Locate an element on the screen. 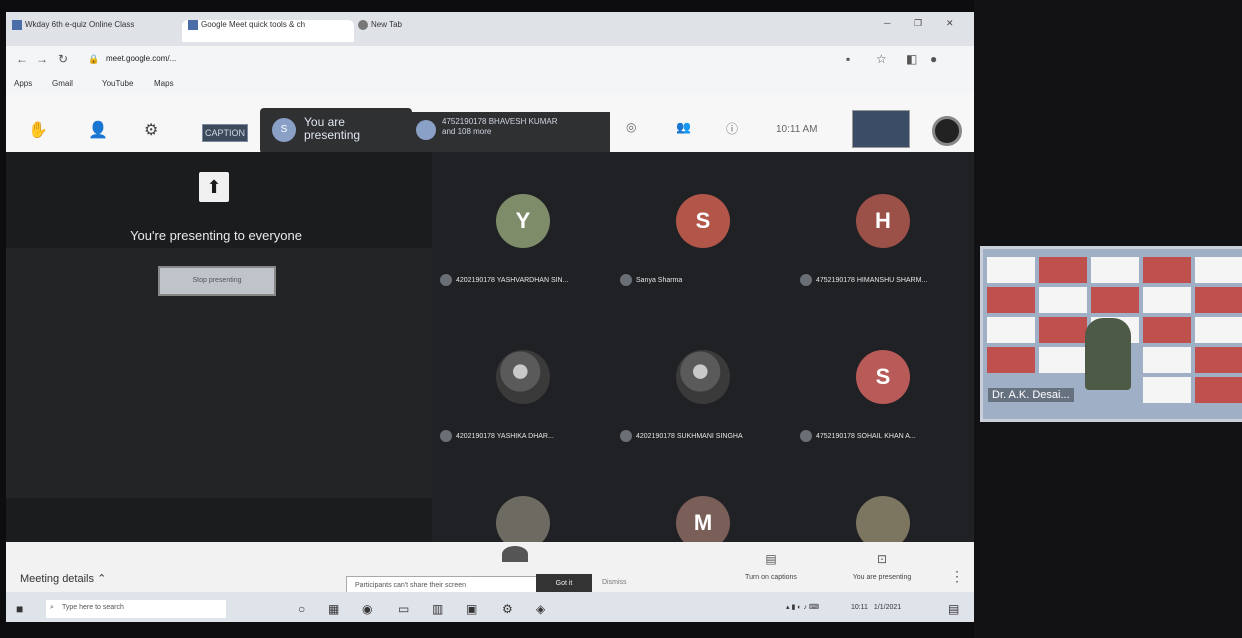 The image size is (1242, 638). notifications-icon: ▤ is located at coordinates (953, 609).